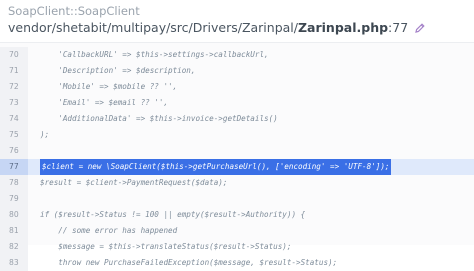 The height and width of the screenshot is (271, 474). What do you see at coordinates (237, 199) in the screenshot?
I see `code-line: 79` at bounding box center [237, 199].